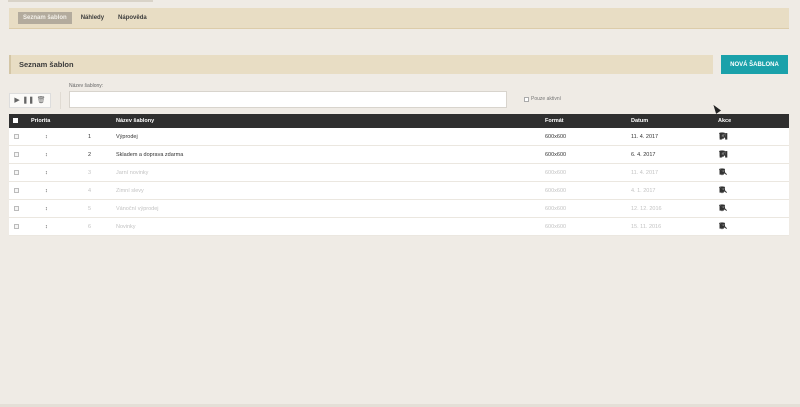 This screenshot has width=800, height=407. Describe the element at coordinates (150, 155) in the screenshot. I see `template-name: Skladem a doprava zdarma` at that location.